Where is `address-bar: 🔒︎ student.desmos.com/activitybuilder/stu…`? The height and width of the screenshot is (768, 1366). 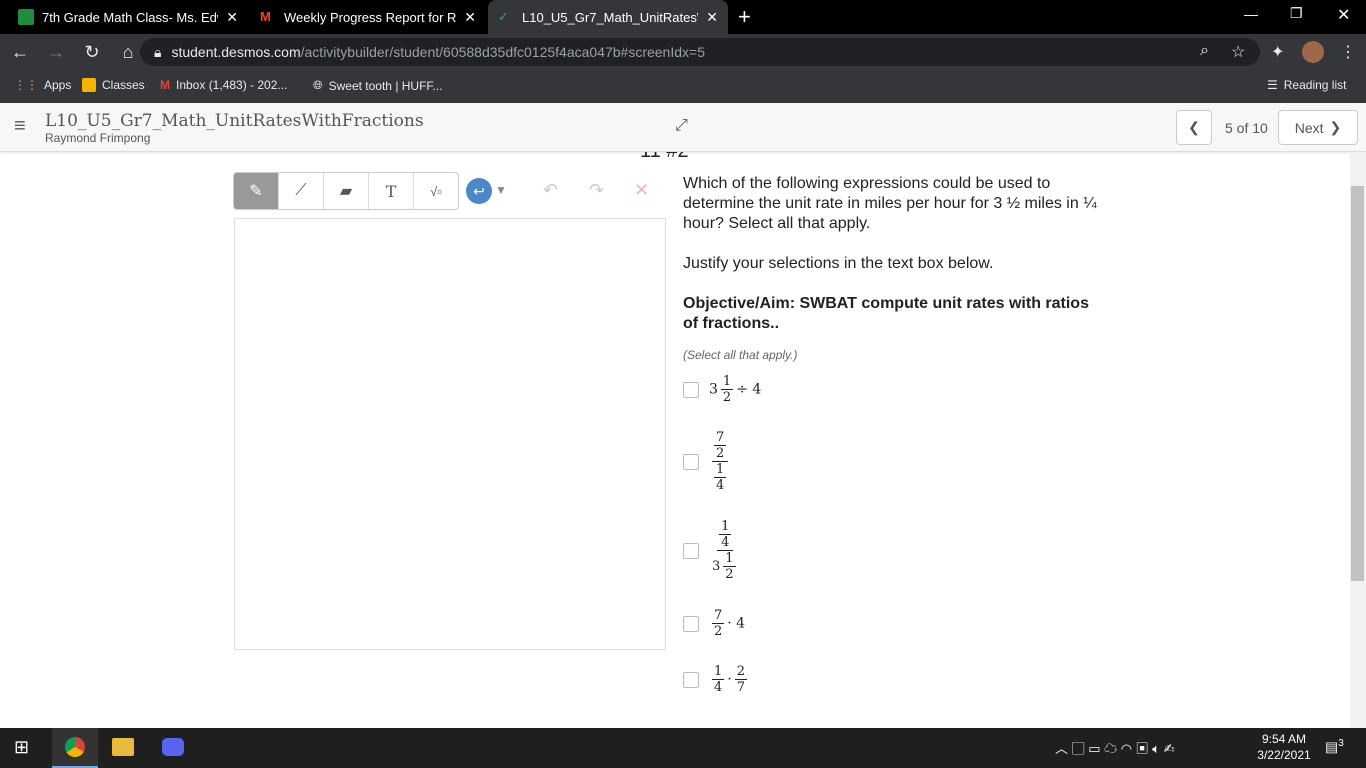
address-bar: 🔒︎ student.desmos.com/activitybuilder/stu… is located at coordinates (700, 52).